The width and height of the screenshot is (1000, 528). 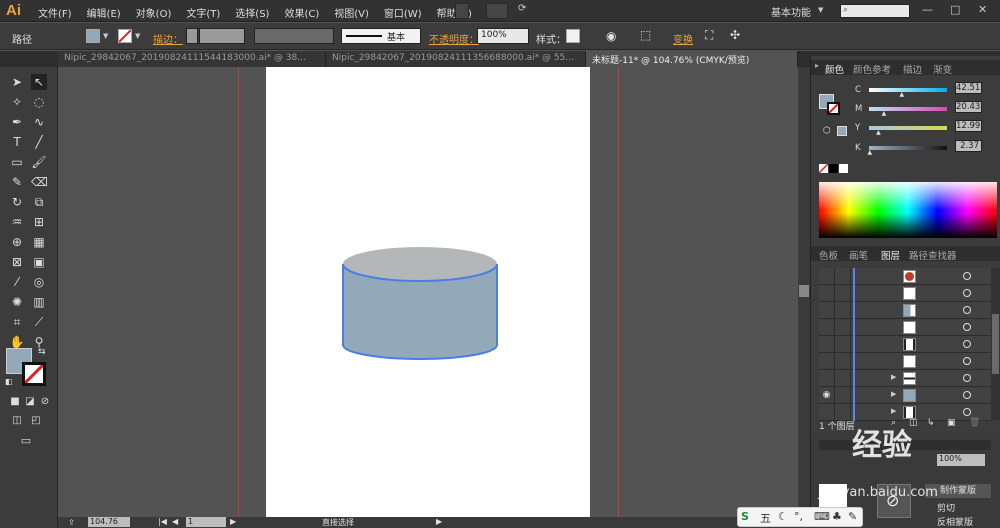 What do you see at coordinates (39, 242) in the screenshot?
I see `perspective-grid-icon: ▦` at bounding box center [39, 242].